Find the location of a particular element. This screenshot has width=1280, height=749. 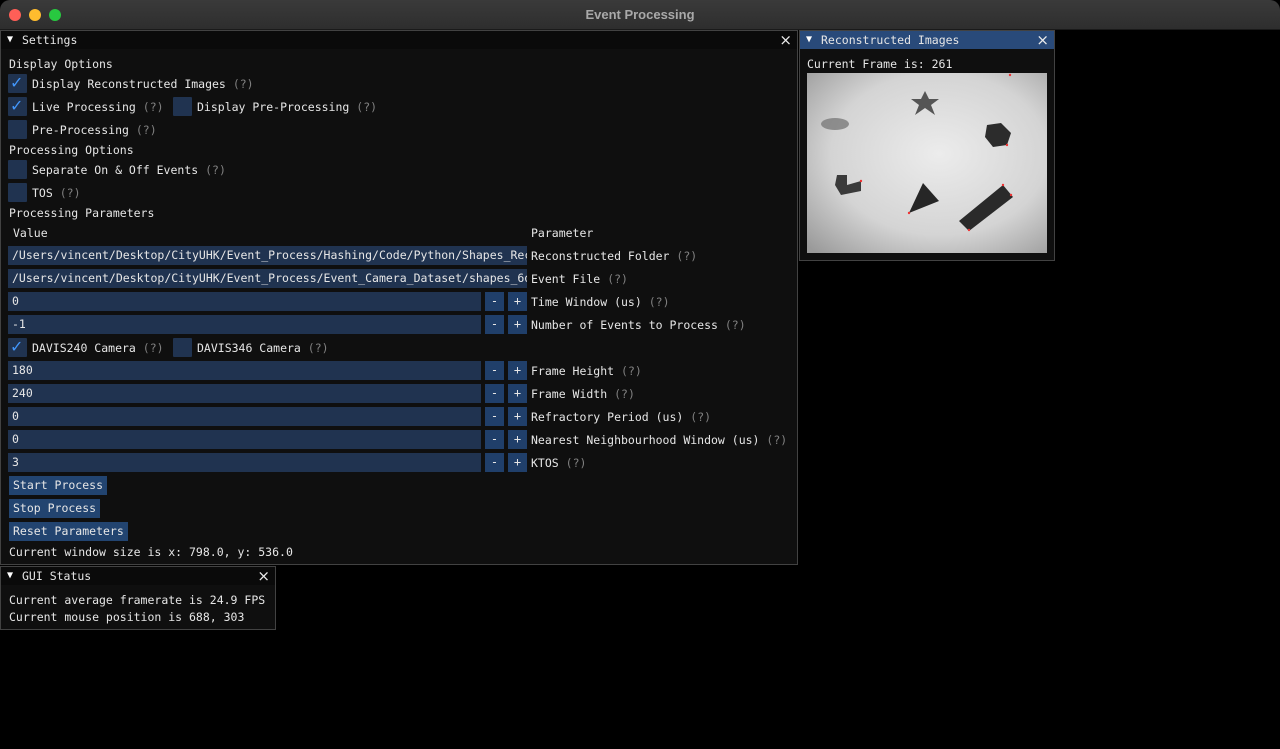

reconstructed-title: Reconstructed Images is located at coordinates (890, 40).